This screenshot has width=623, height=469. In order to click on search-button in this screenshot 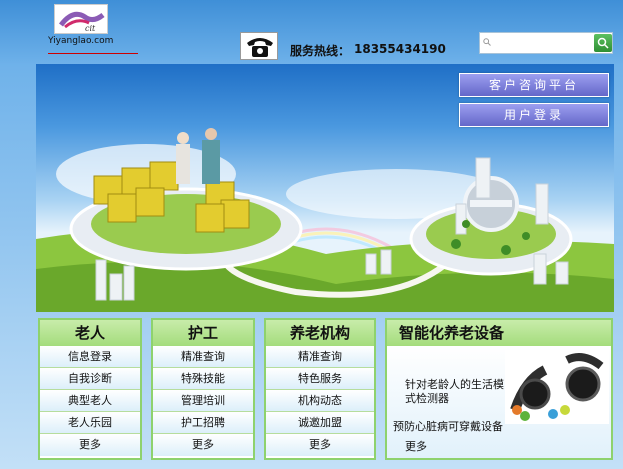, I will do `click(603, 43)`.